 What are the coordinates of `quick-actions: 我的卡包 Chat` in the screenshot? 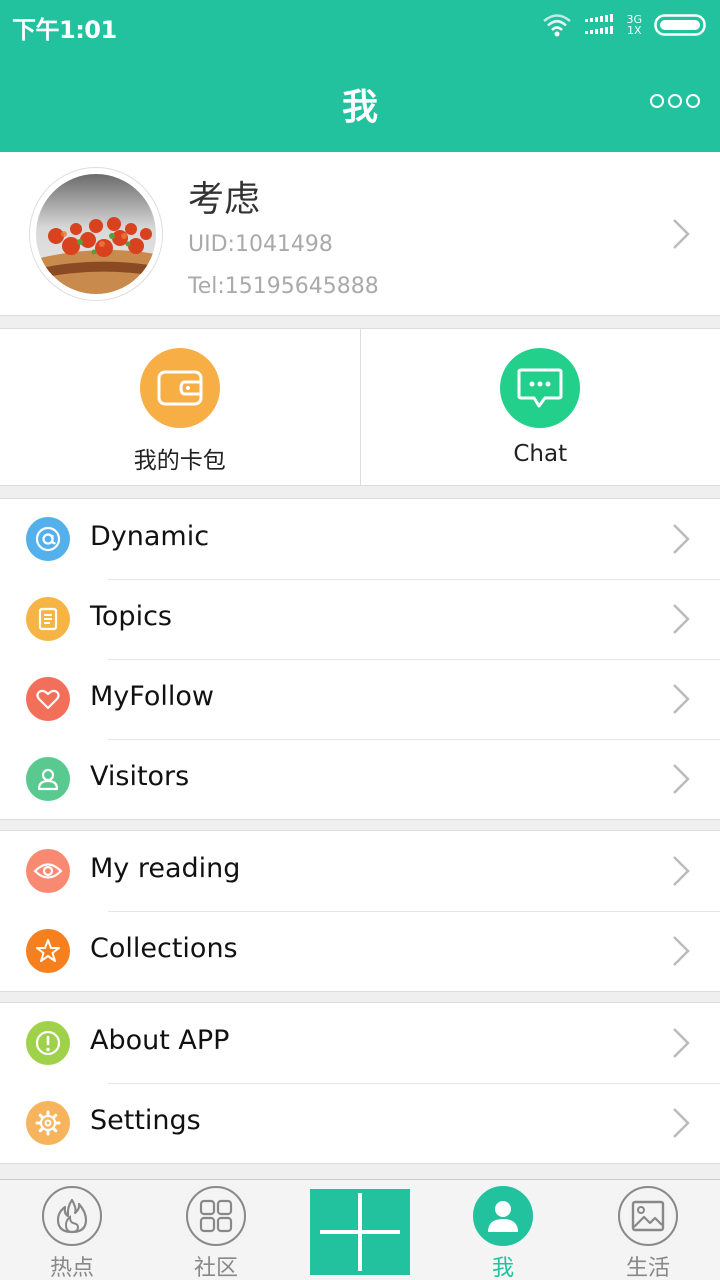 It's located at (360, 407).